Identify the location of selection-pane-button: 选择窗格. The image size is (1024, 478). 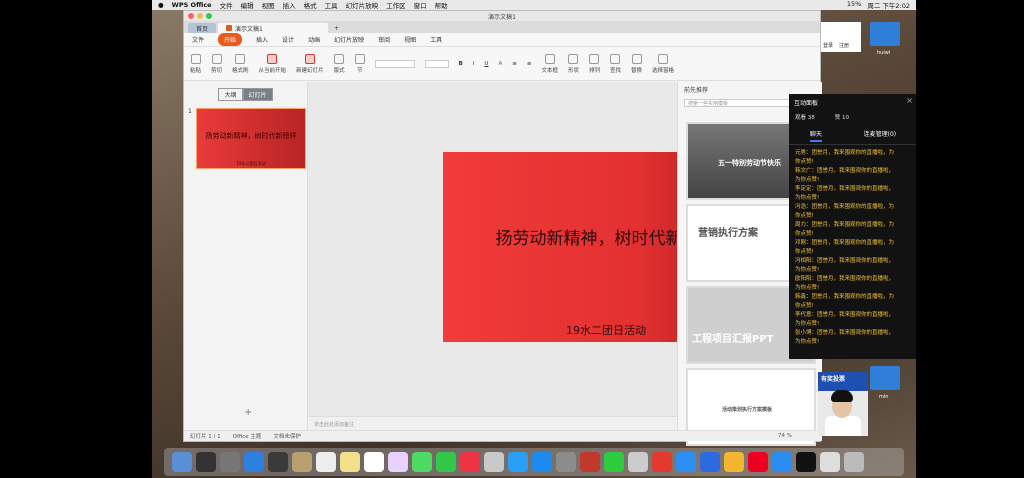
(663, 63).